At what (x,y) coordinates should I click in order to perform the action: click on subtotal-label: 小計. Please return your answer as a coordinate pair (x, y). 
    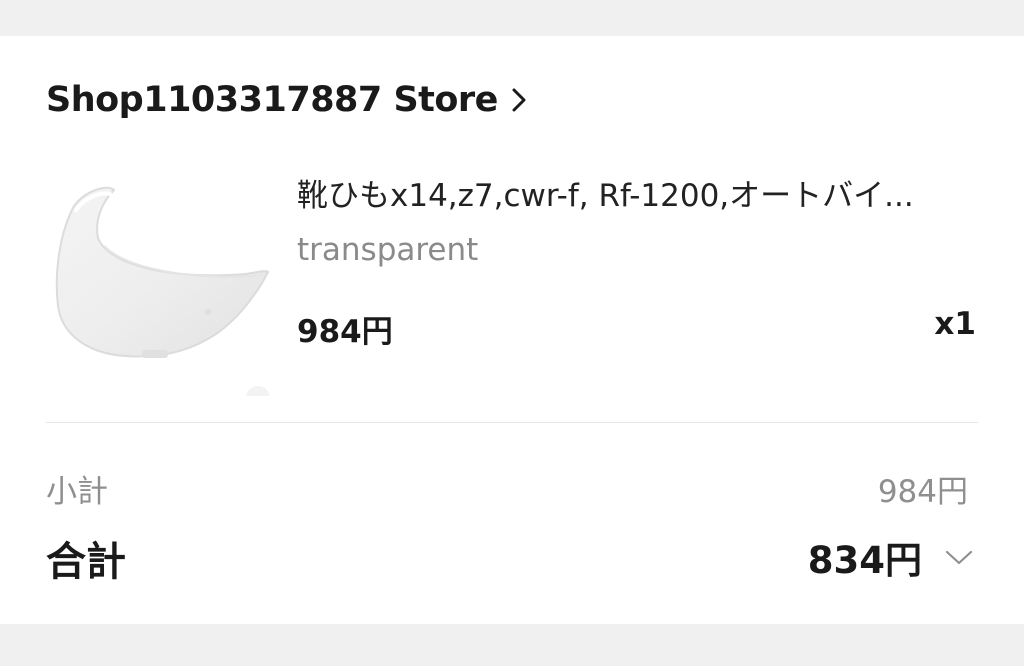
    Looking at the image, I should click on (77, 492).